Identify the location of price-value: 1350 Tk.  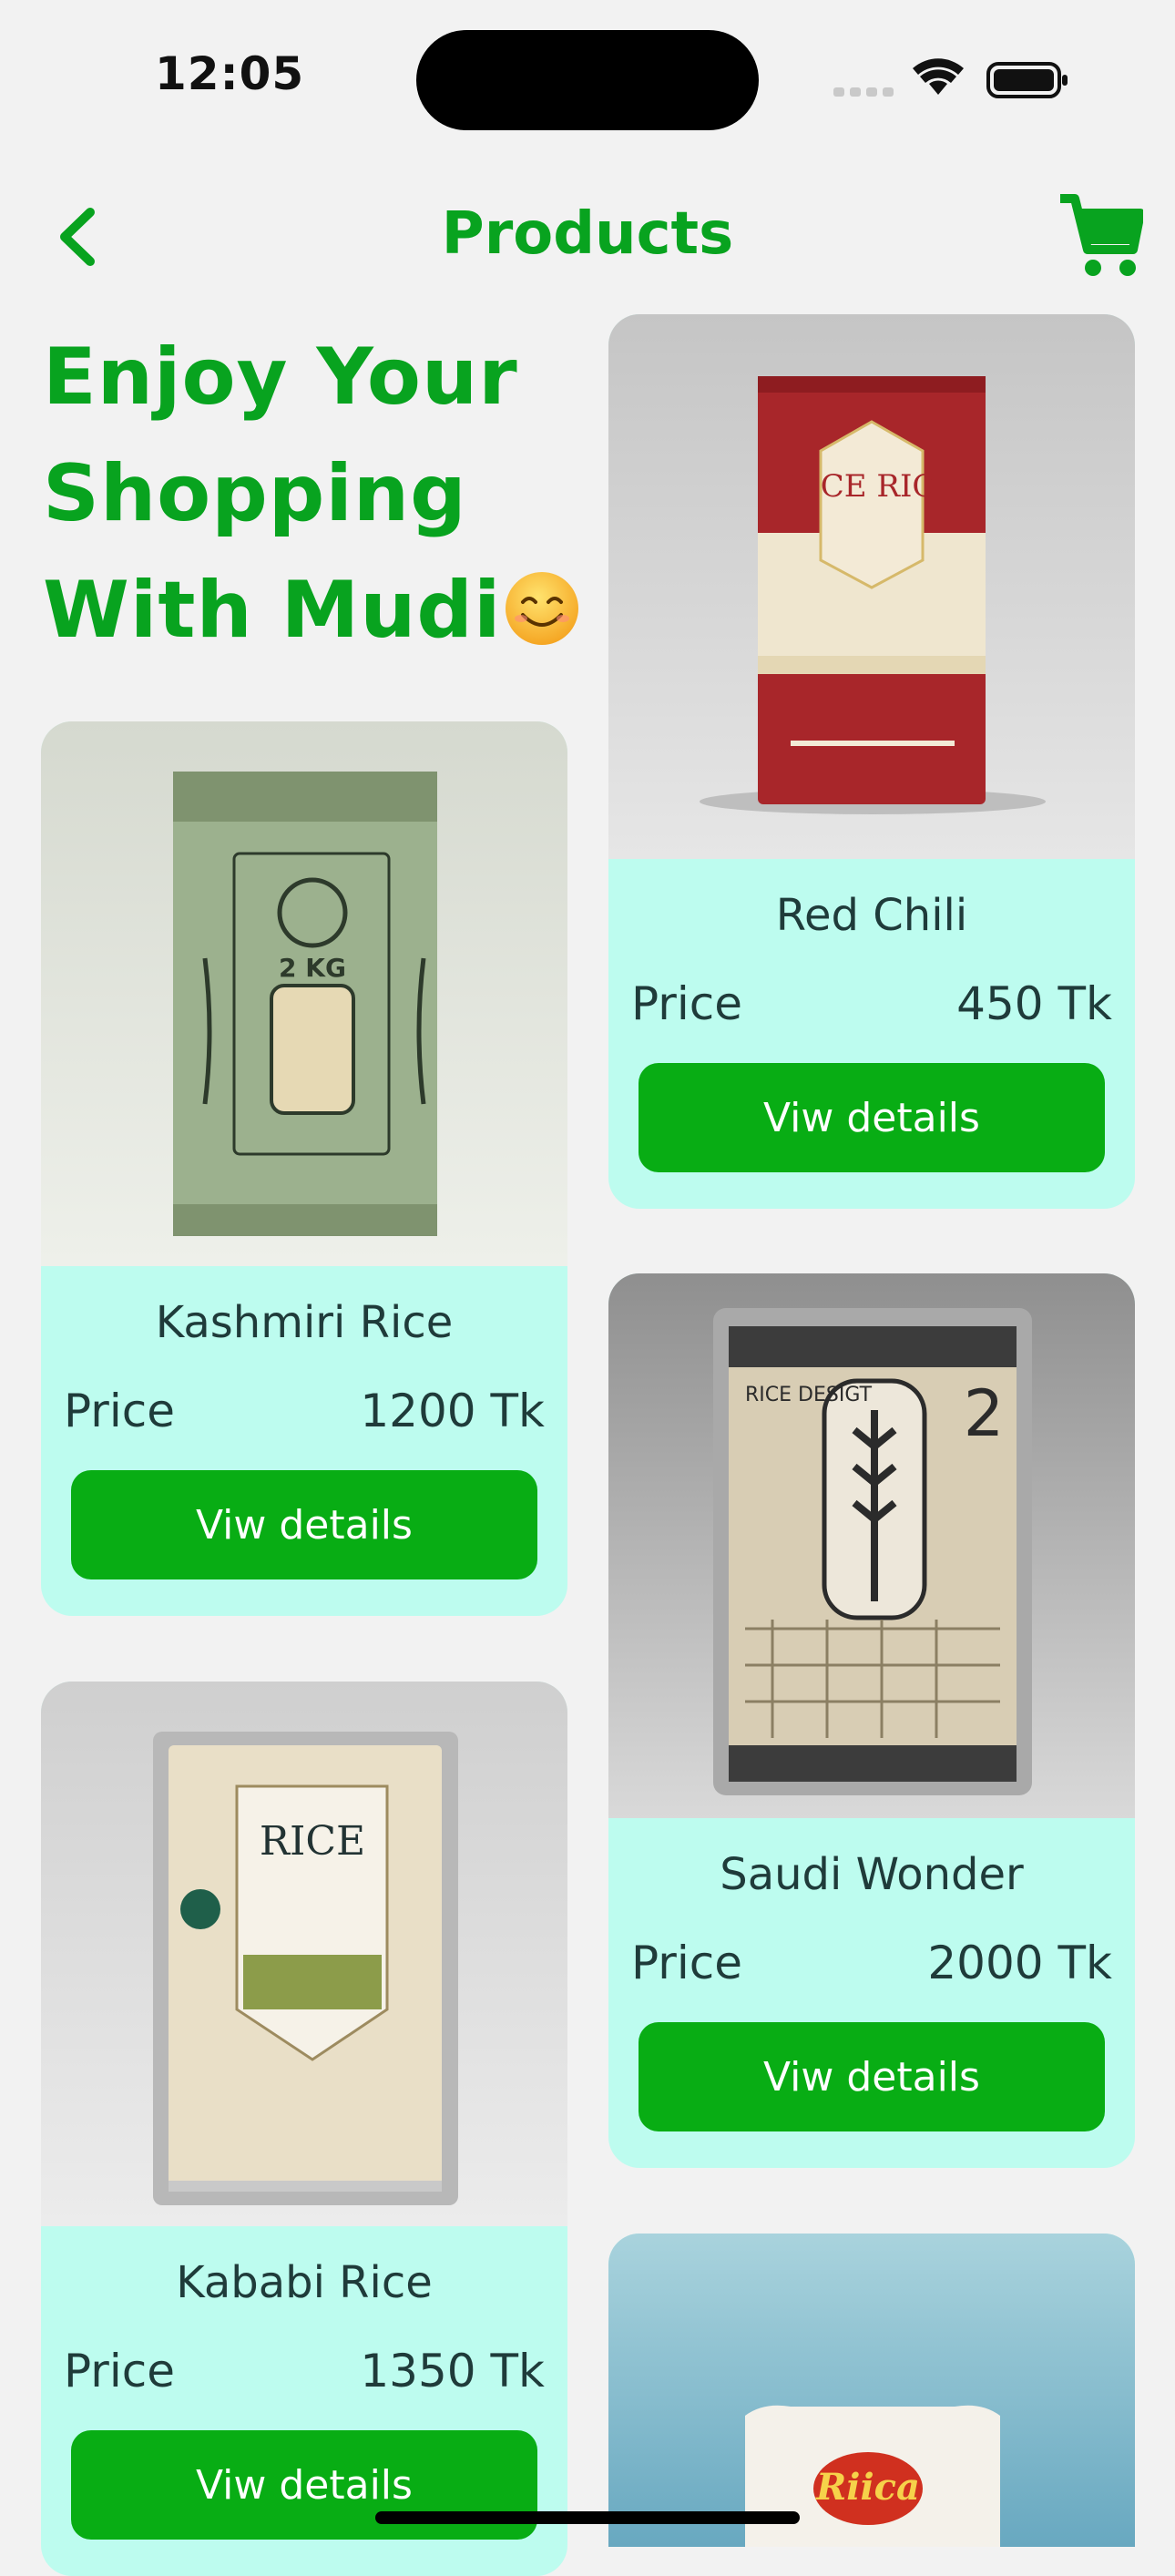
(452, 2371).